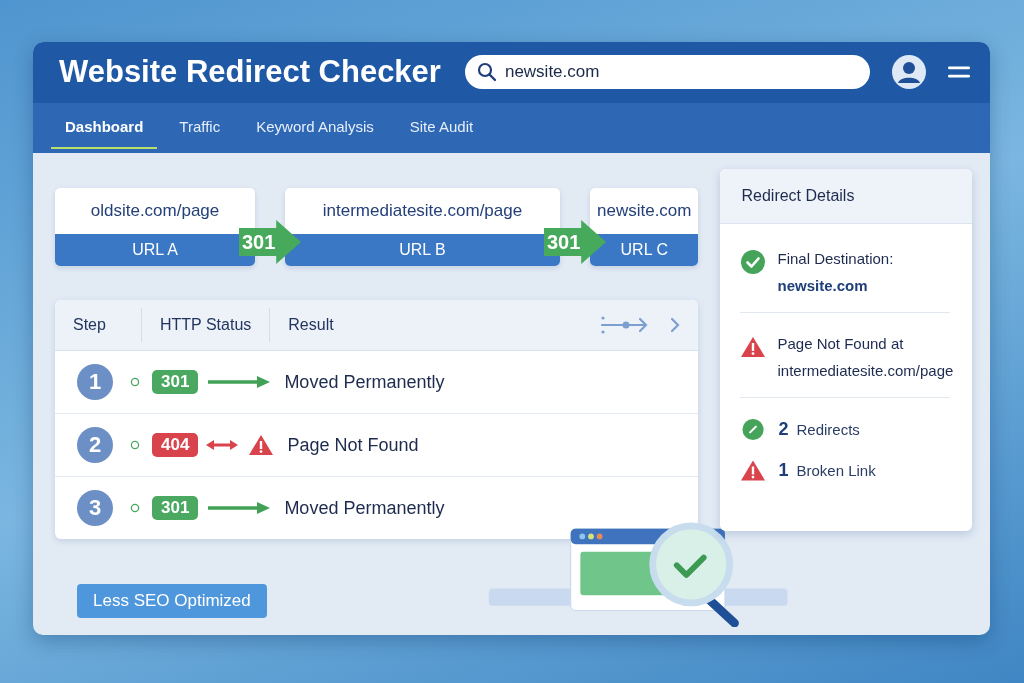  I want to click on user-avatar-icon, so click(909, 72).